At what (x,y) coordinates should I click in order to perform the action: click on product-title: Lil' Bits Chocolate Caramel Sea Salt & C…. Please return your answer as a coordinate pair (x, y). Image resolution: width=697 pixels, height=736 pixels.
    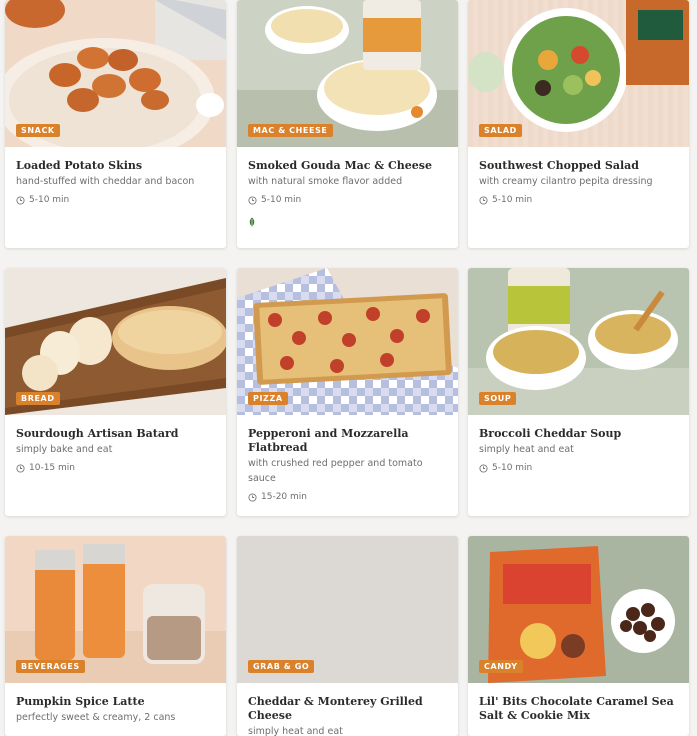
    Looking at the image, I should click on (578, 709).